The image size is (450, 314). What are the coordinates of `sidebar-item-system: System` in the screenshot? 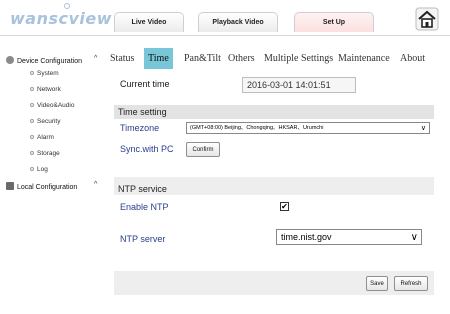 It's located at (44, 73).